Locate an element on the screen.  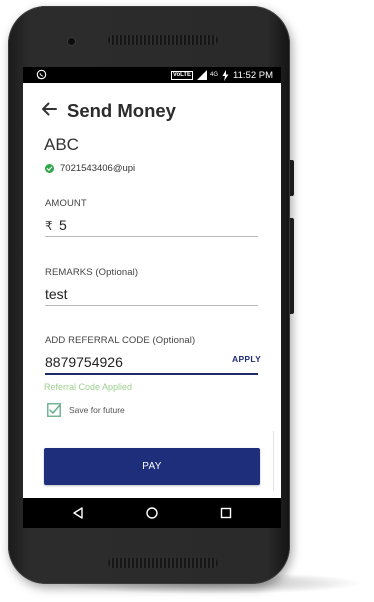
status-right-group: VoLTE 4G 11:52 PM is located at coordinates (221, 75).